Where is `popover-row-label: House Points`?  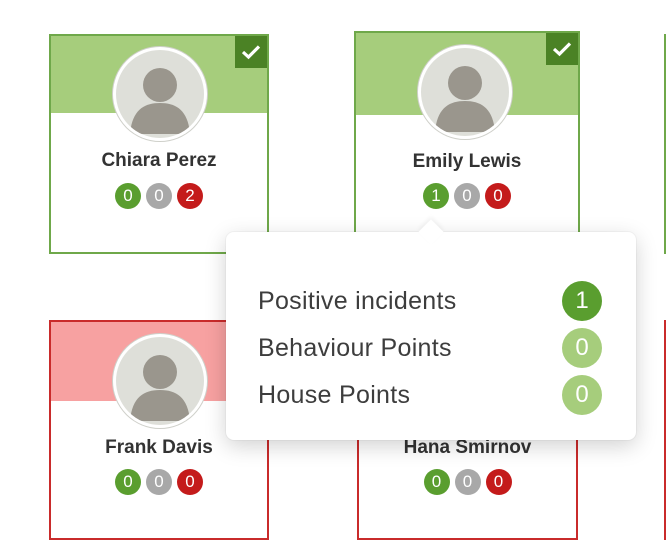
popover-row-label: House Points is located at coordinates (334, 394).